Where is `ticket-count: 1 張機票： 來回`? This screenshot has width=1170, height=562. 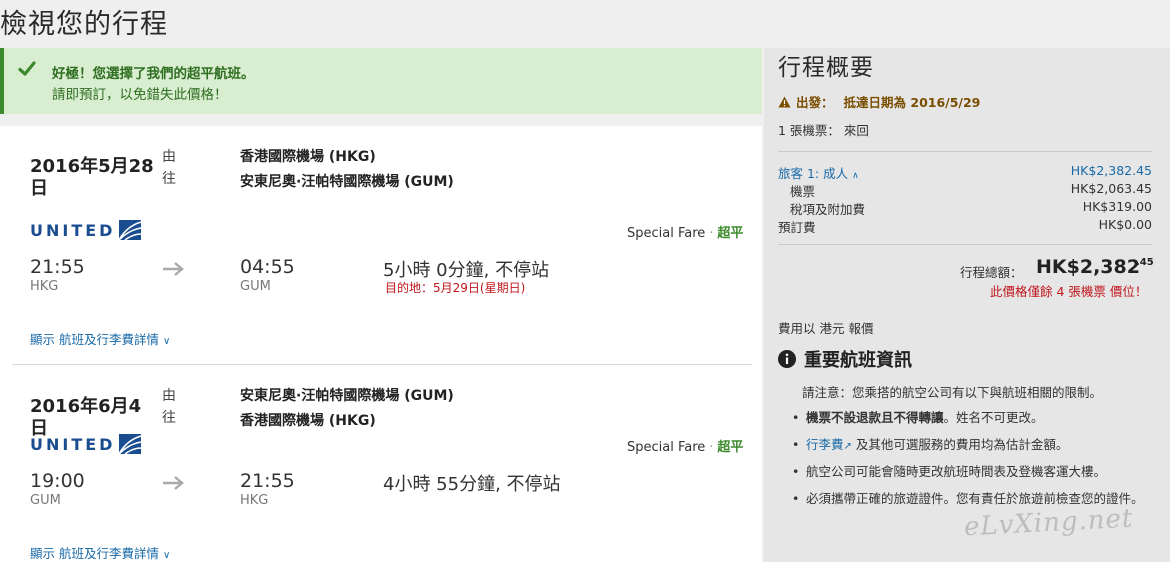 ticket-count: 1 張機票： 來回 is located at coordinates (823, 130).